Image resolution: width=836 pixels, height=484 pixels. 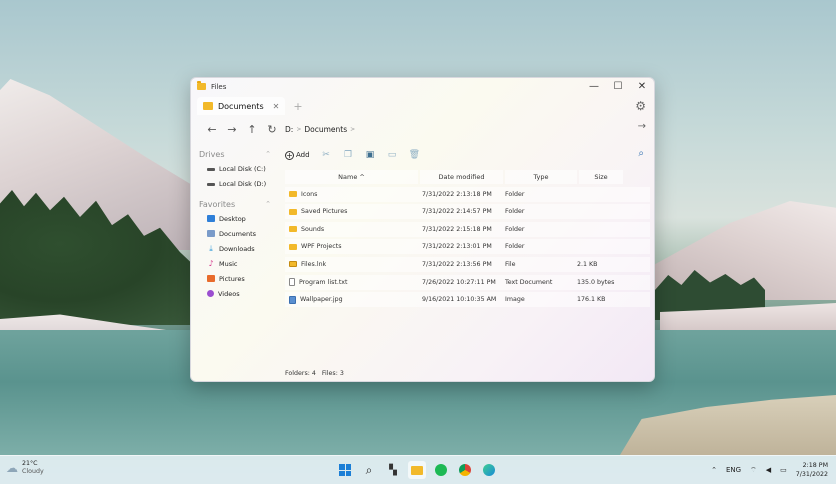 What do you see at coordinates (457, 264) in the screenshot?
I see `file-date: 7/31/2022 2:13:56 PM` at bounding box center [457, 264].